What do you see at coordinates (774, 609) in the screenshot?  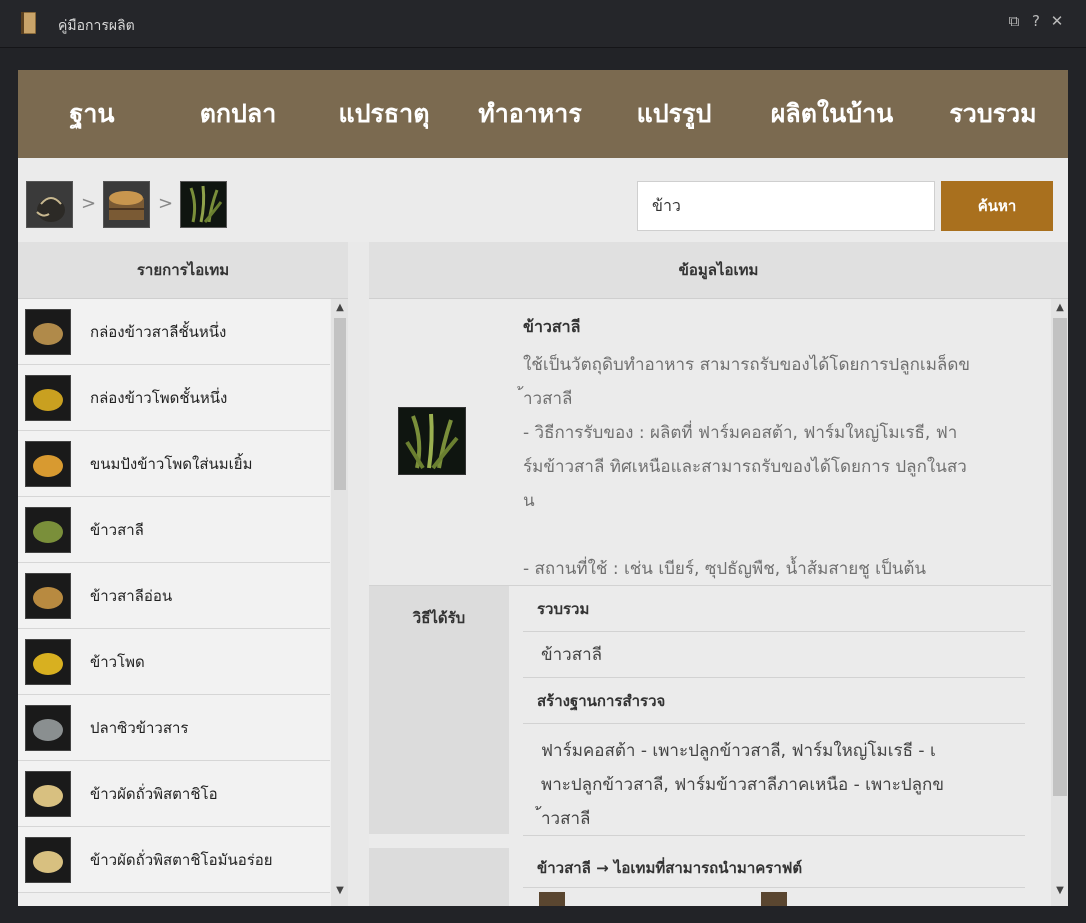 I see `gather-title: รวบรวม` at bounding box center [774, 609].